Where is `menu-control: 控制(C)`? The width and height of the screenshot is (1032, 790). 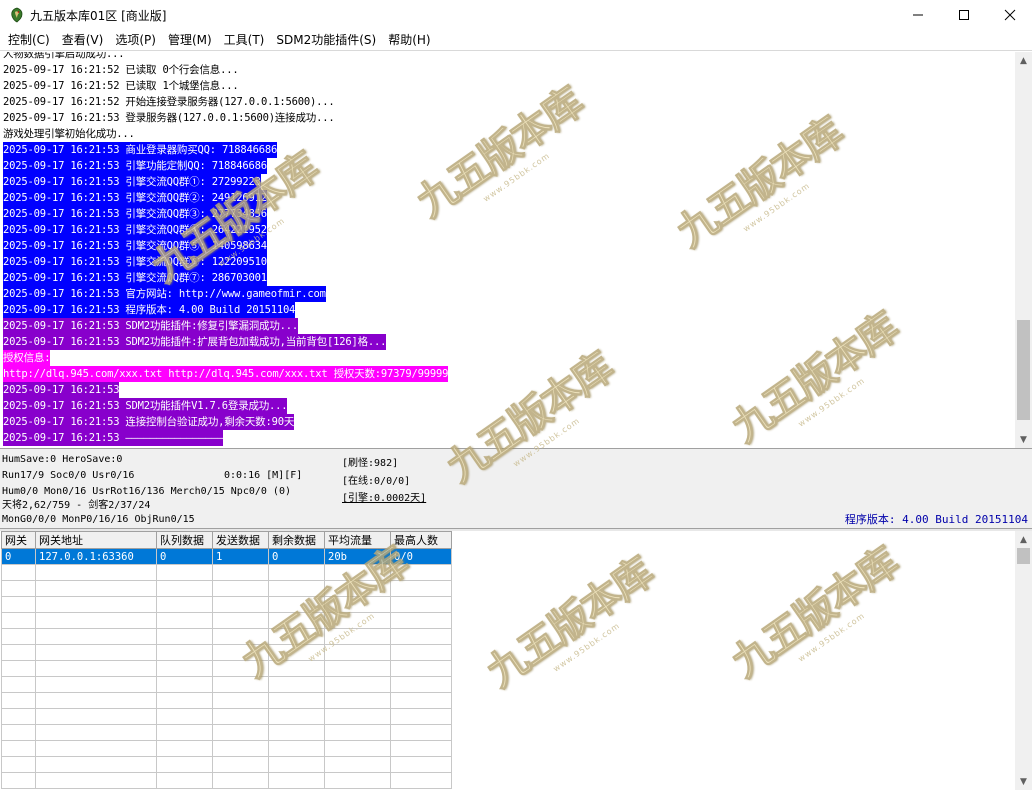
menu-control: 控制(C) is located at coordinates (29, 40).